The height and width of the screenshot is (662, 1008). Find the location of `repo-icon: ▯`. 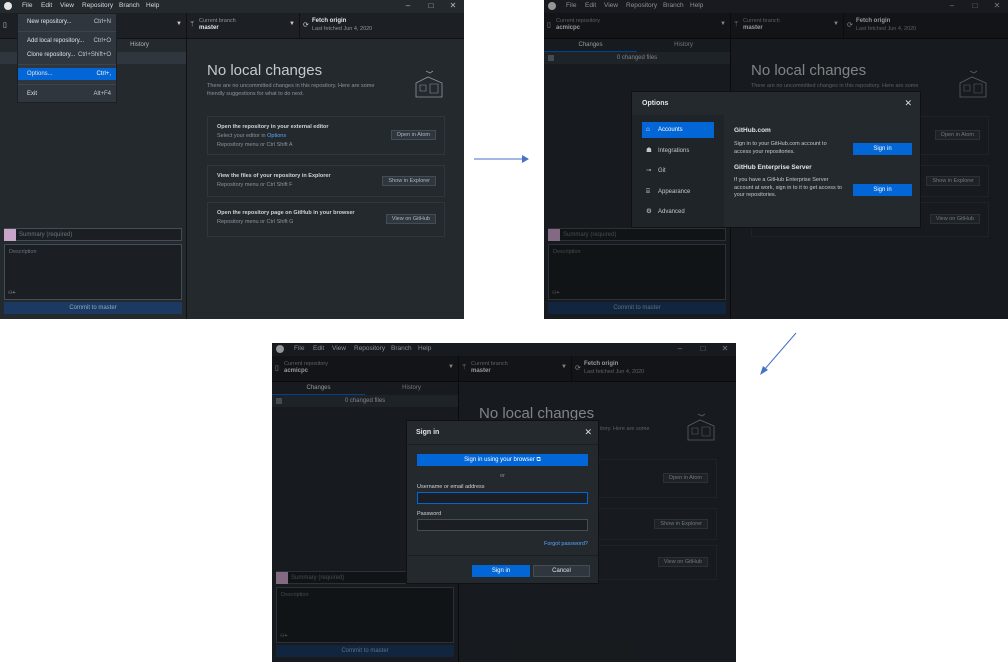

repo-icon: ▯ is located at coordinates (5, 25).